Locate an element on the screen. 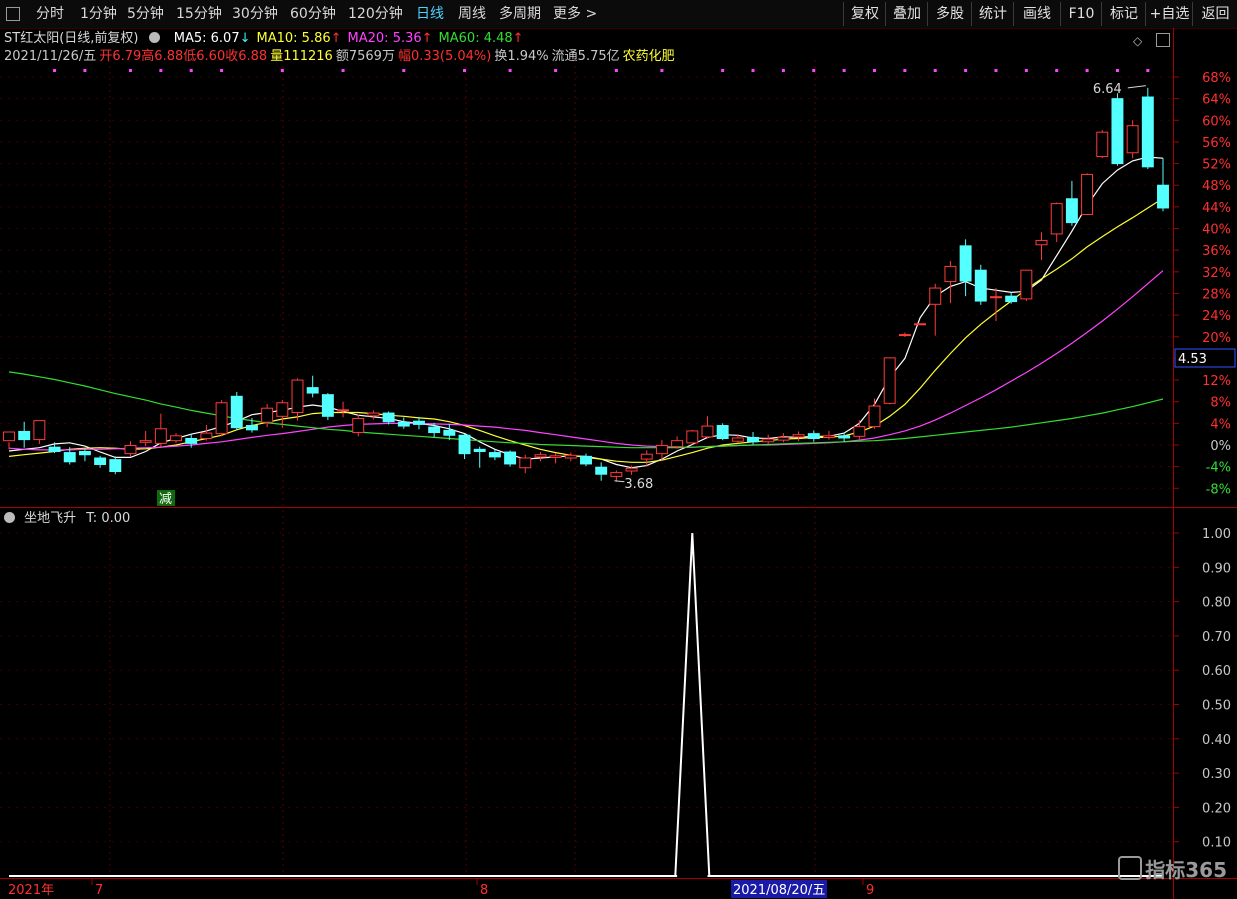 The image size is (1237, 899). current-price-label: 4.53 is located at coordinates (1192, 359).